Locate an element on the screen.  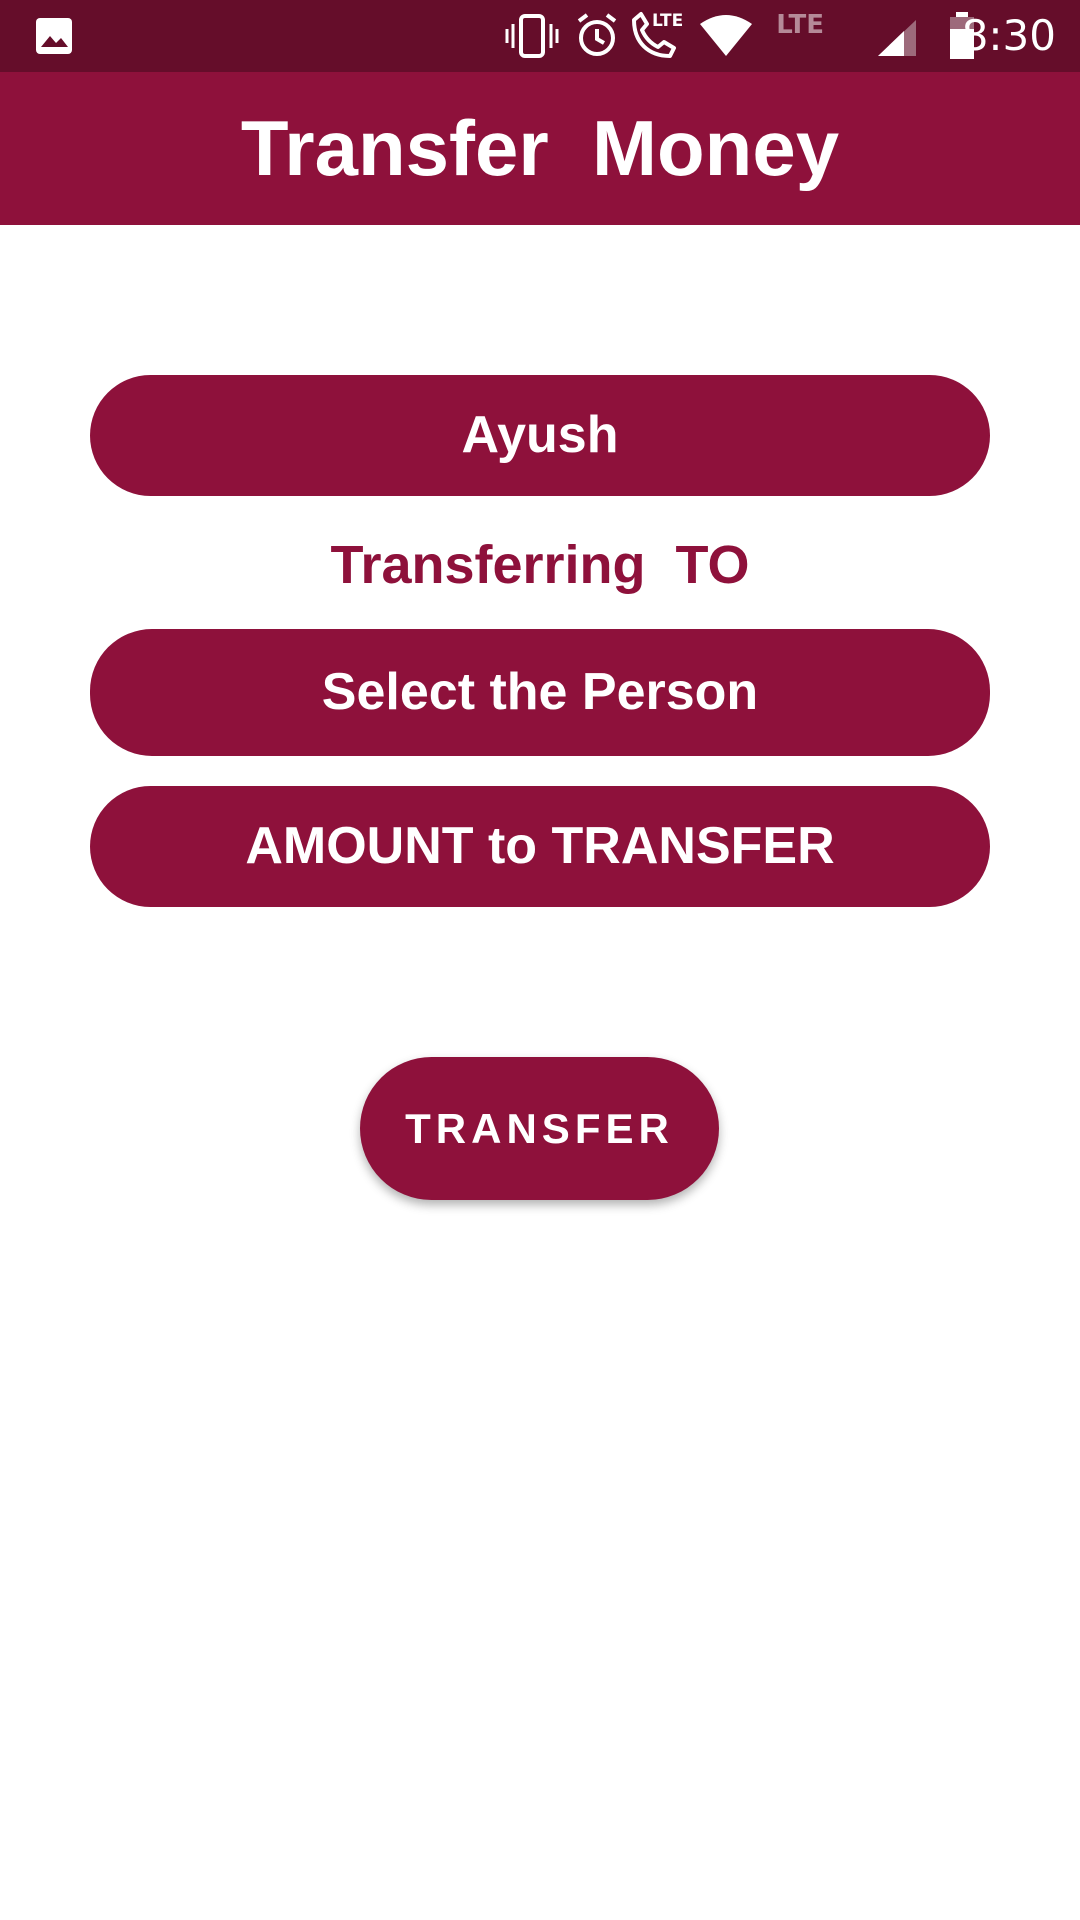
app-bar: Transfer Money is located at coordinates (540, 148).